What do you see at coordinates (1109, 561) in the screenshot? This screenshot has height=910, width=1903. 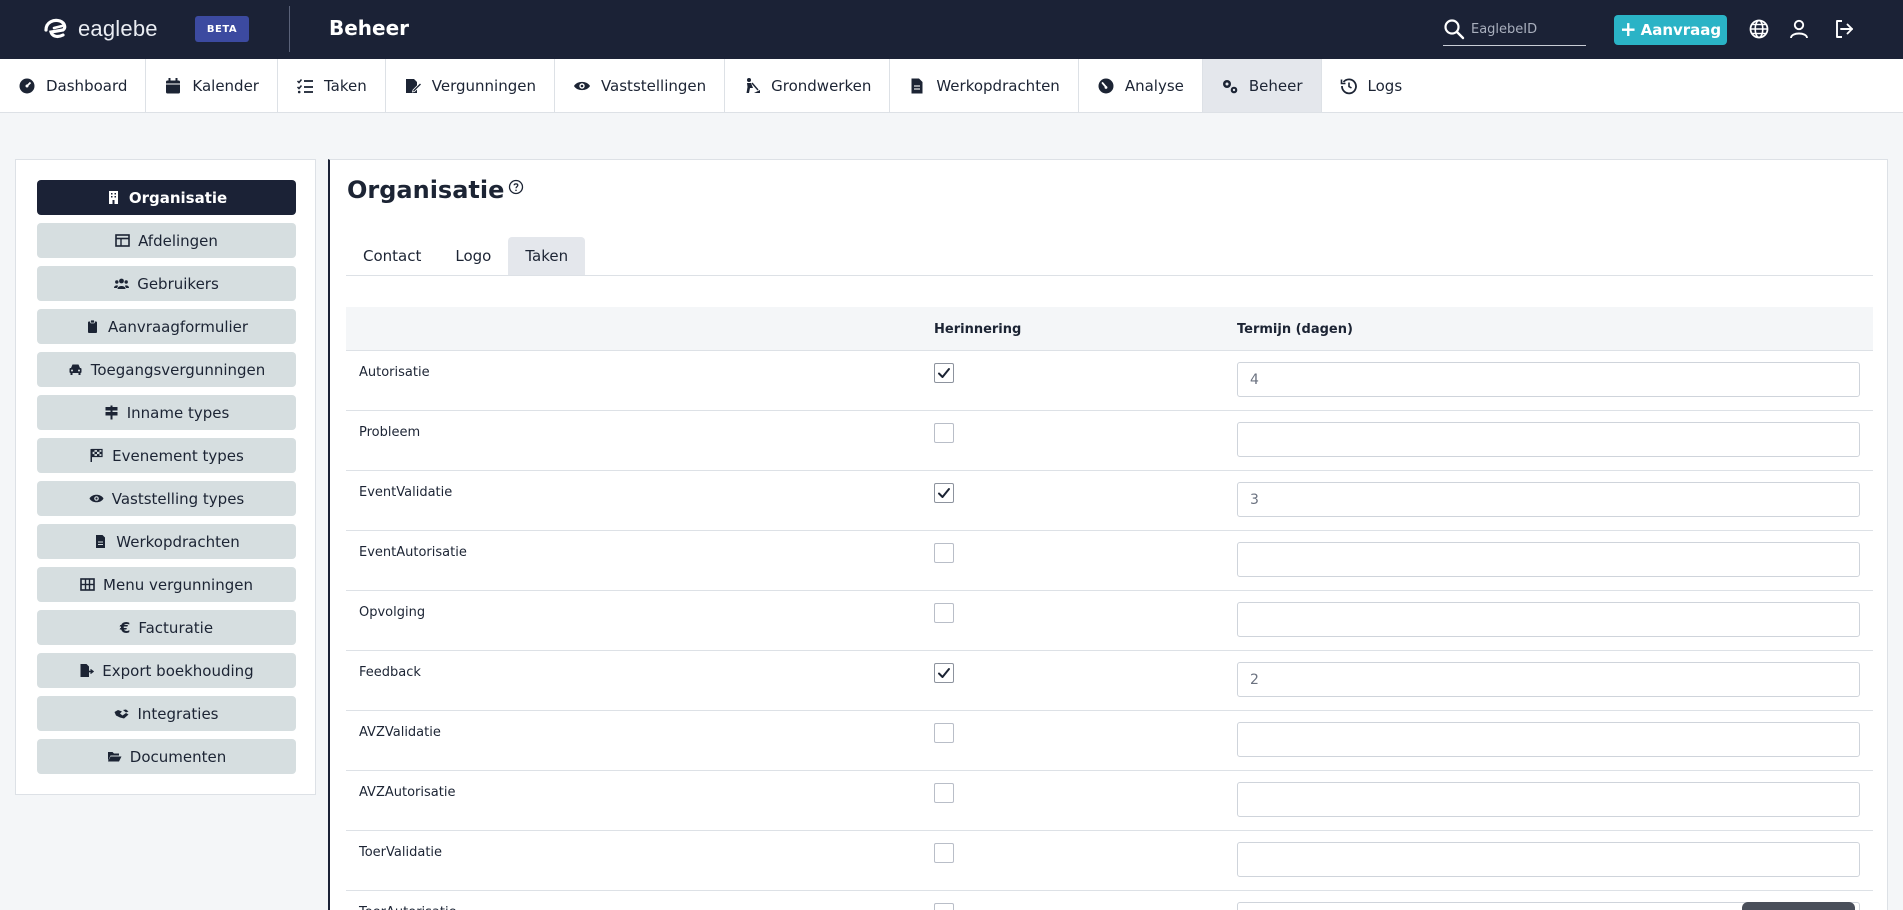 I see `table-row: EventAutorisatie` at bounding box center [1109, 561].